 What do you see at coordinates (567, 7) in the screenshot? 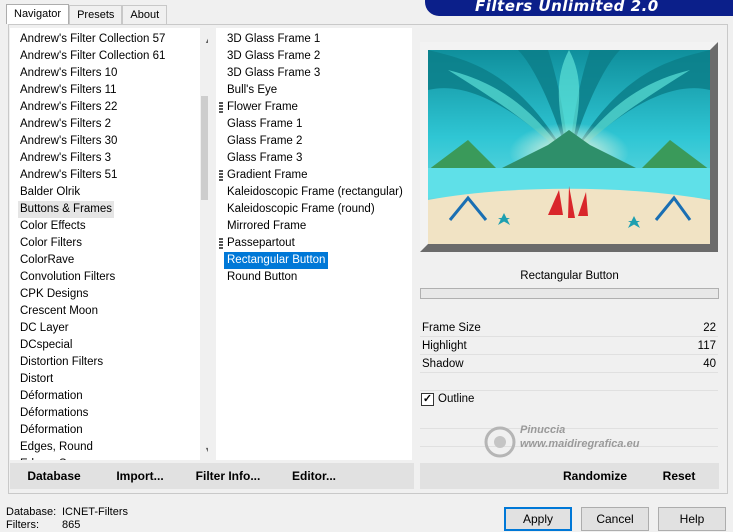
I see `app-title: Filters Unlimited 2.0` at bounding box center [567, 7].